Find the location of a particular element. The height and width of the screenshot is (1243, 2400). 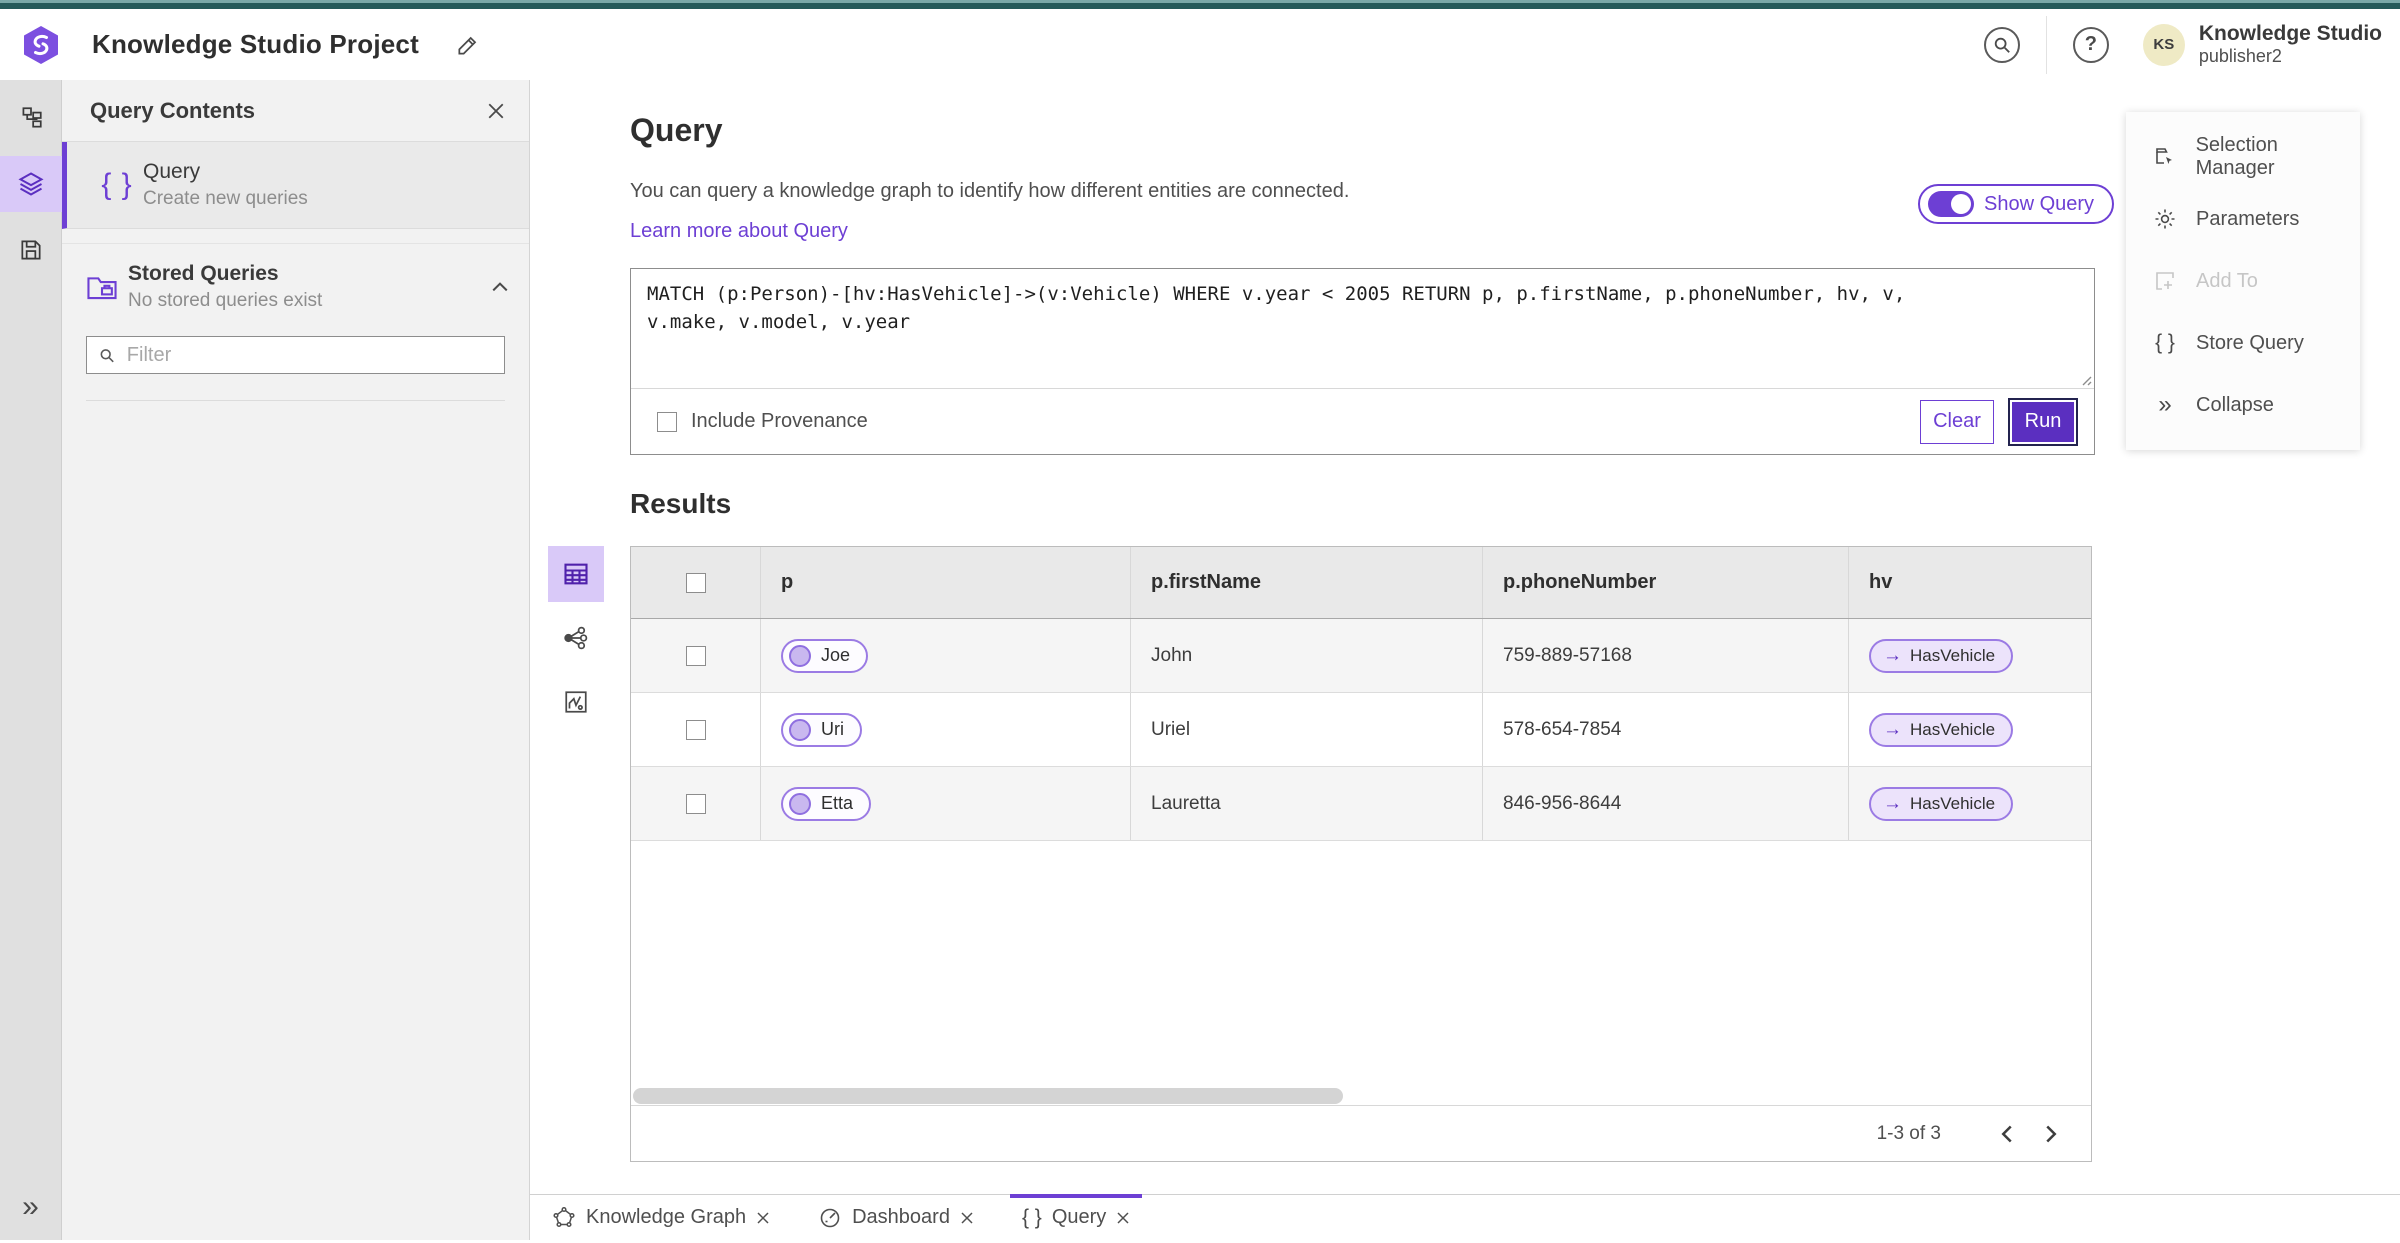

results-view-switcher is located at coordinates (576, 642).